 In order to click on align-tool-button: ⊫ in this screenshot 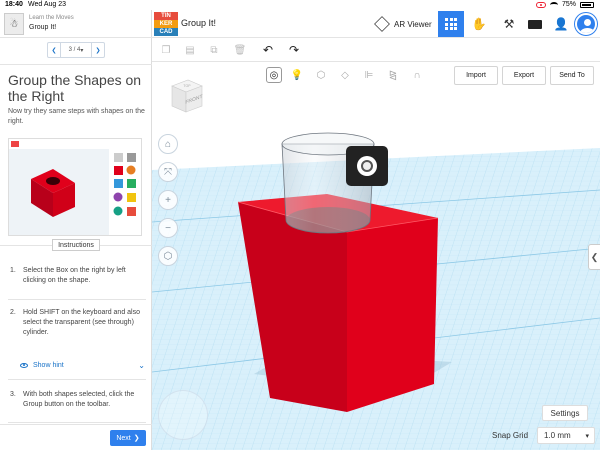, I will do `click(369, 75)`.